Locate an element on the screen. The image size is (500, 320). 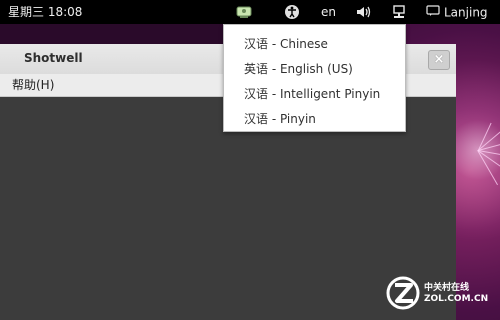
menu-help: 帮助(H) is located at coordinates (33, 84).